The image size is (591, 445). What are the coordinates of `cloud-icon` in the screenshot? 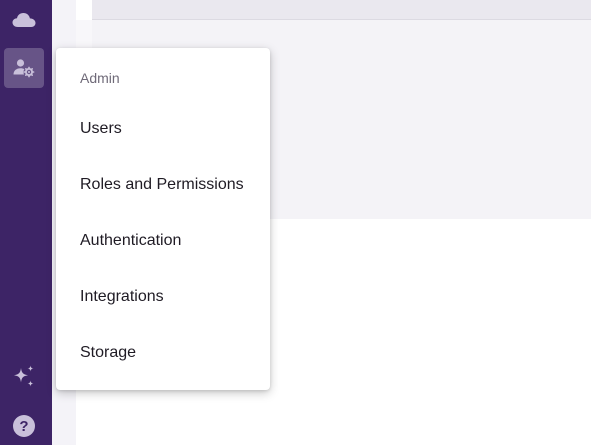 It's located at (24, 20).